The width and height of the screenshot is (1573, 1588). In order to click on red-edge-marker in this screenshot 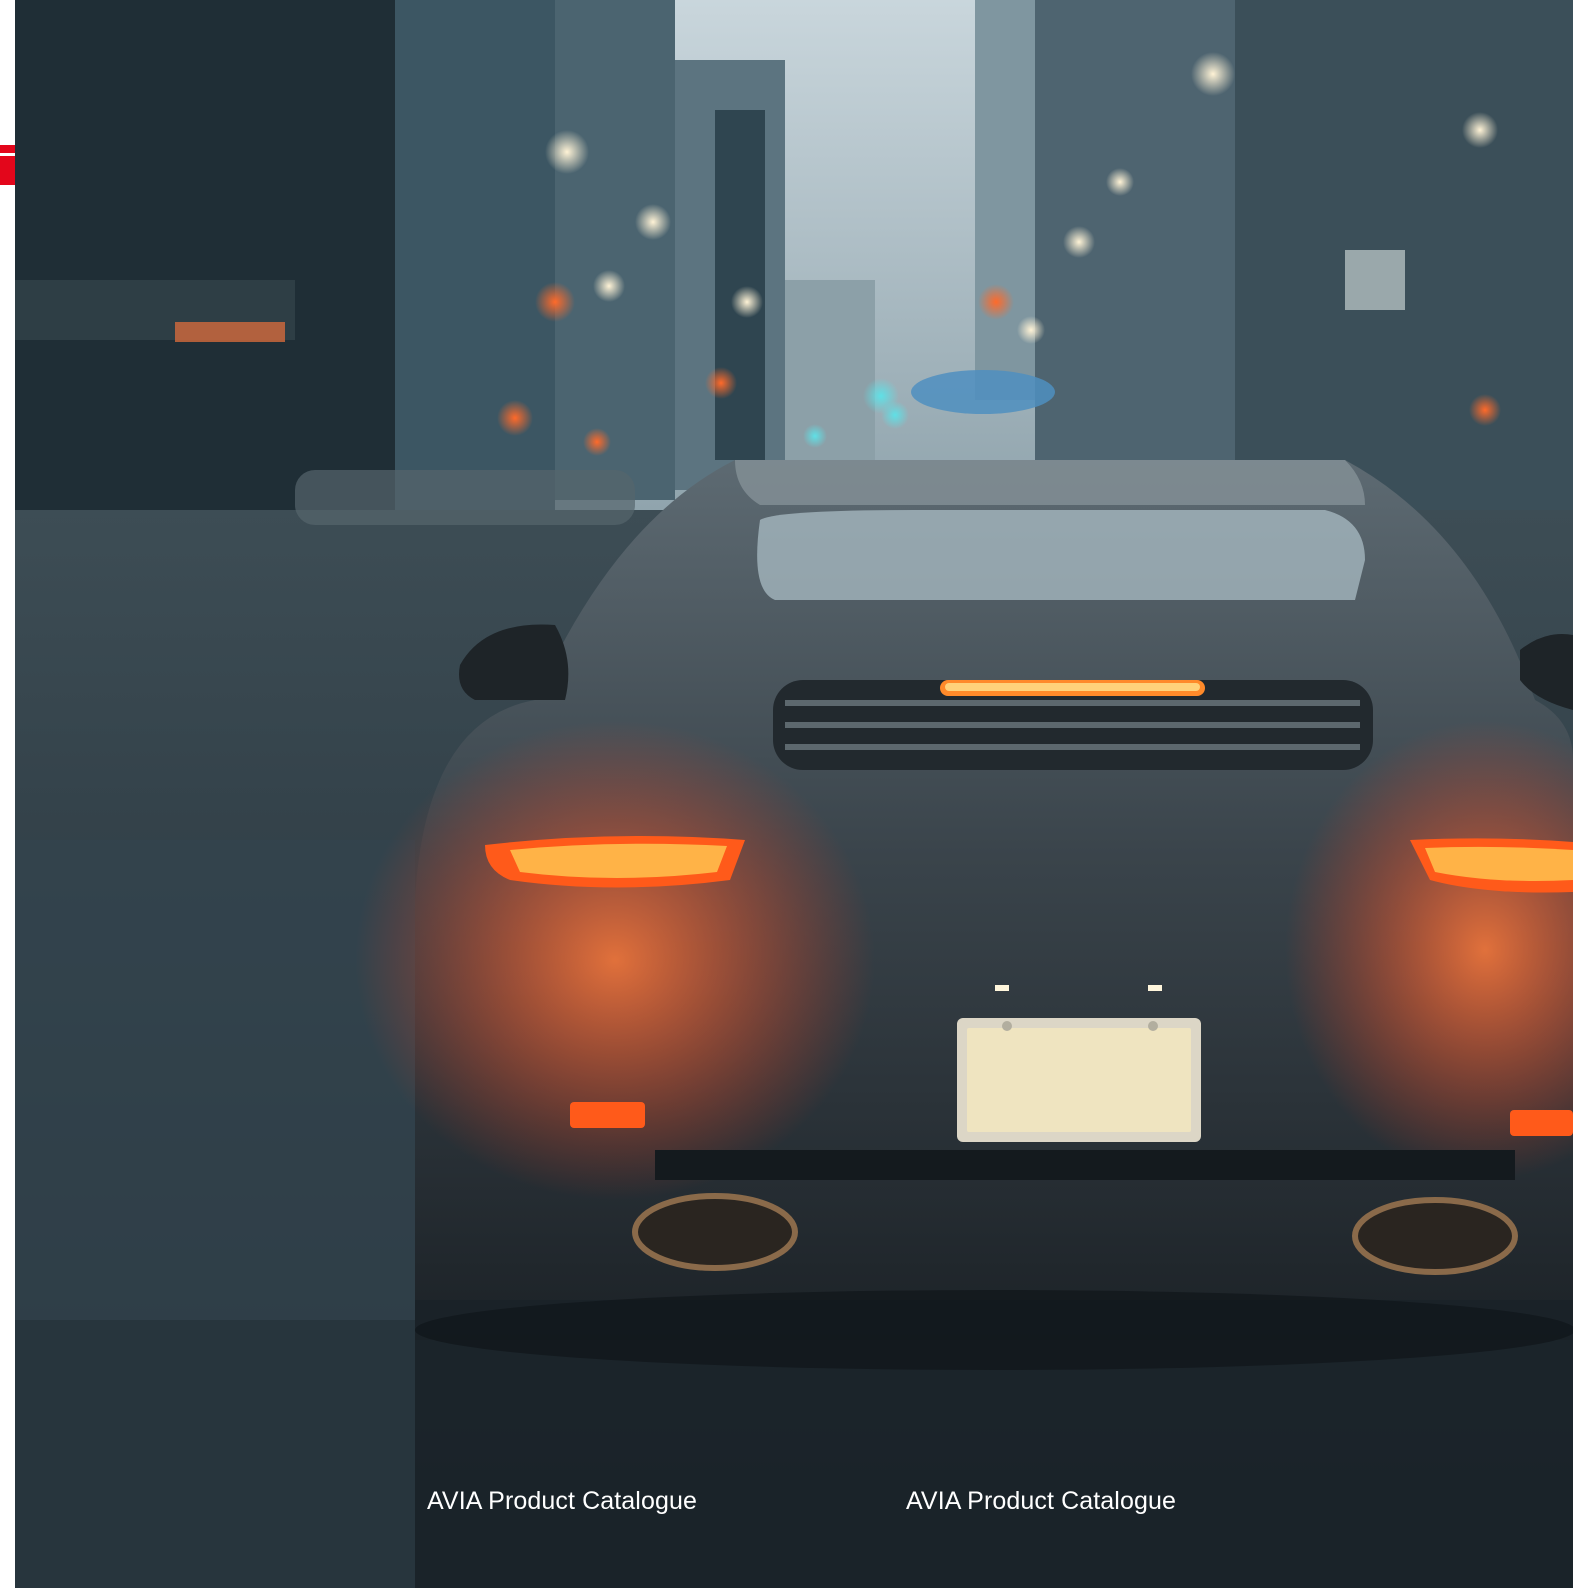, I will do `click(7, 165)`.